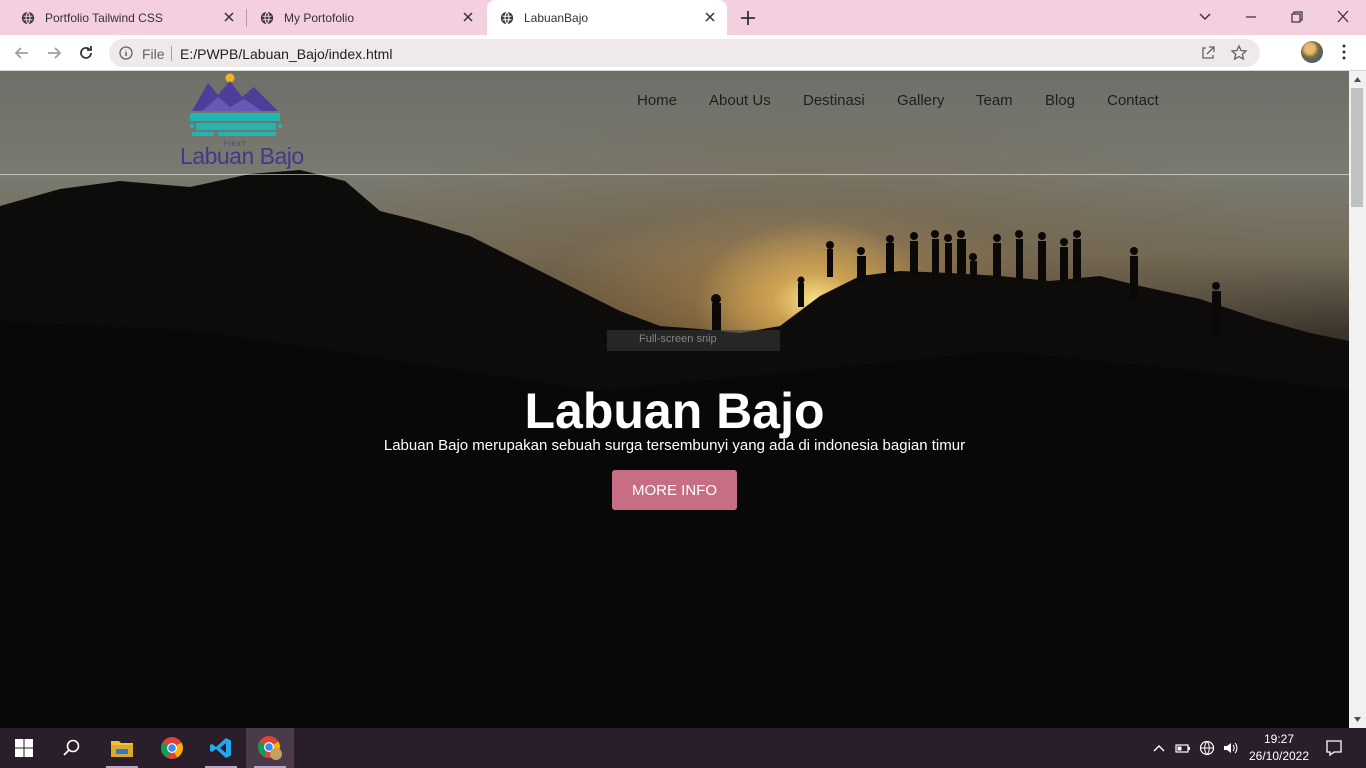 Image resolution: width=1366 pixels, height=768 pixels. What do you see at coordinates (921, 100) in the screenshot?
I see `nav-link-gallery: Gallery` at bounding box center [921, 100].